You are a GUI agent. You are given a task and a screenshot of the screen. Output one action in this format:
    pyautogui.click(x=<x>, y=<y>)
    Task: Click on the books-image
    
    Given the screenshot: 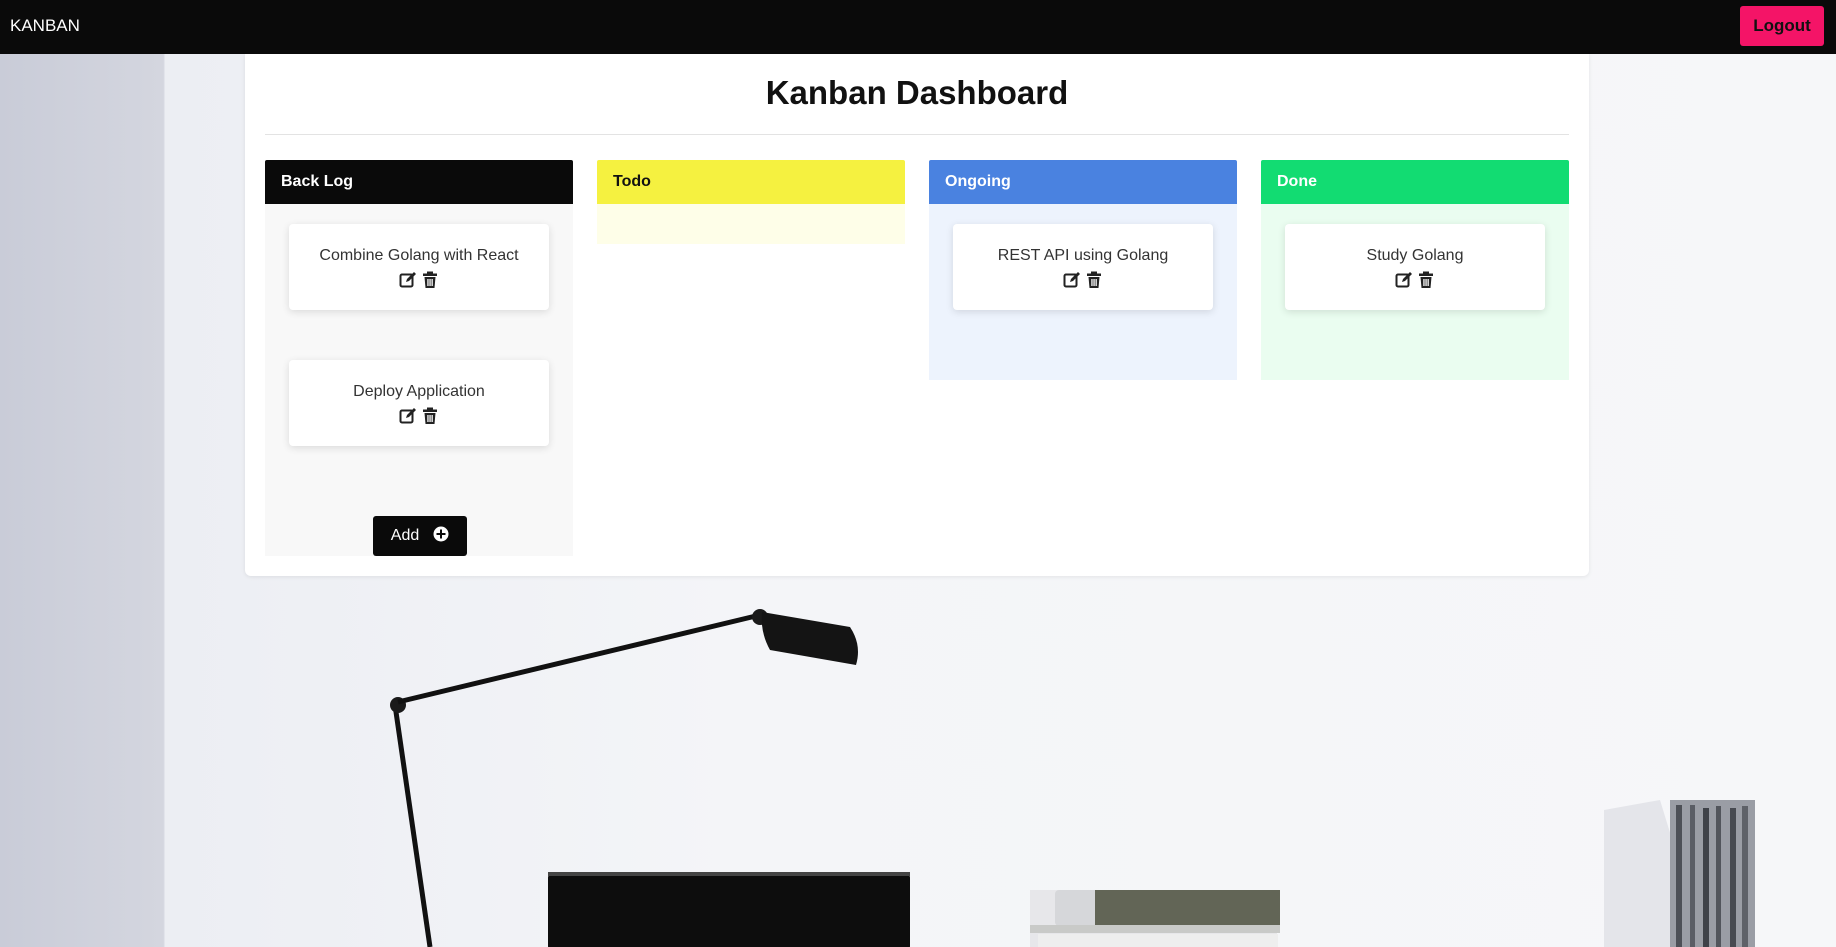 What is the action you would take?
    pyautogui.click(x=1155, y=918)
    